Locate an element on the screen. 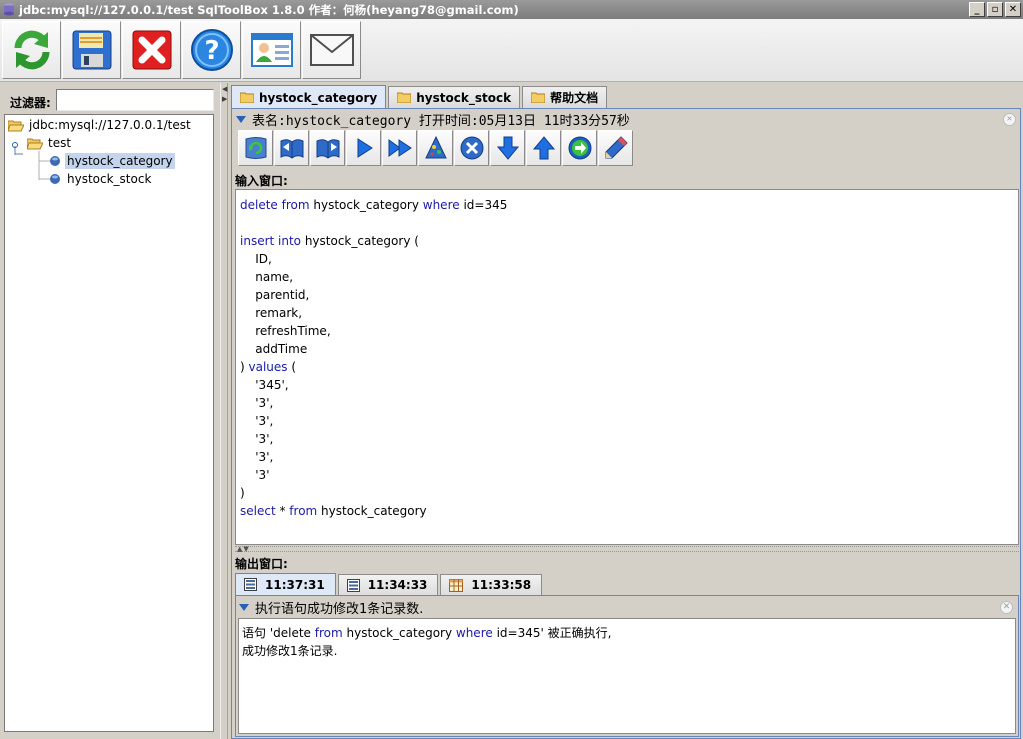 Image resolution: width=1023 pixels, height=739 pixels. go-button is located at coordinates (579, 148).